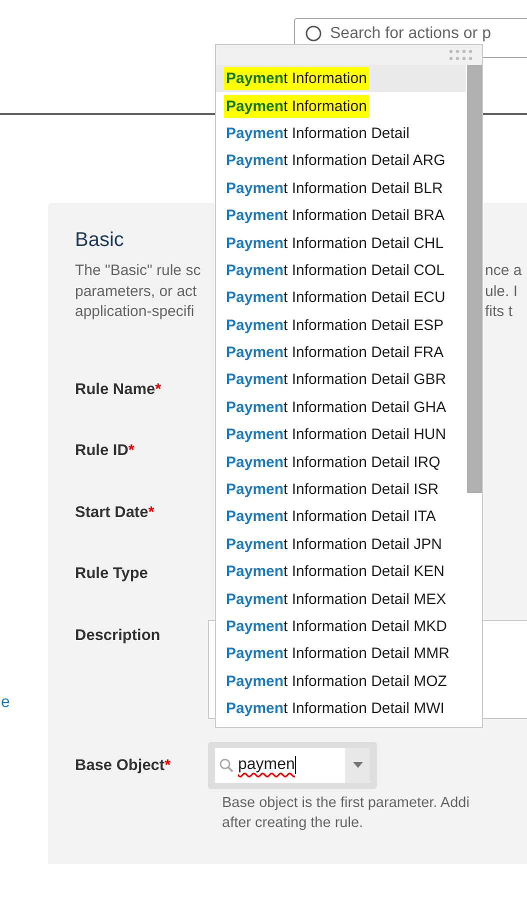  Describe the element at coordinates (341, 188) in the screenshot. I see `suggestion-item: Payment Information Detail BLR` at that location.